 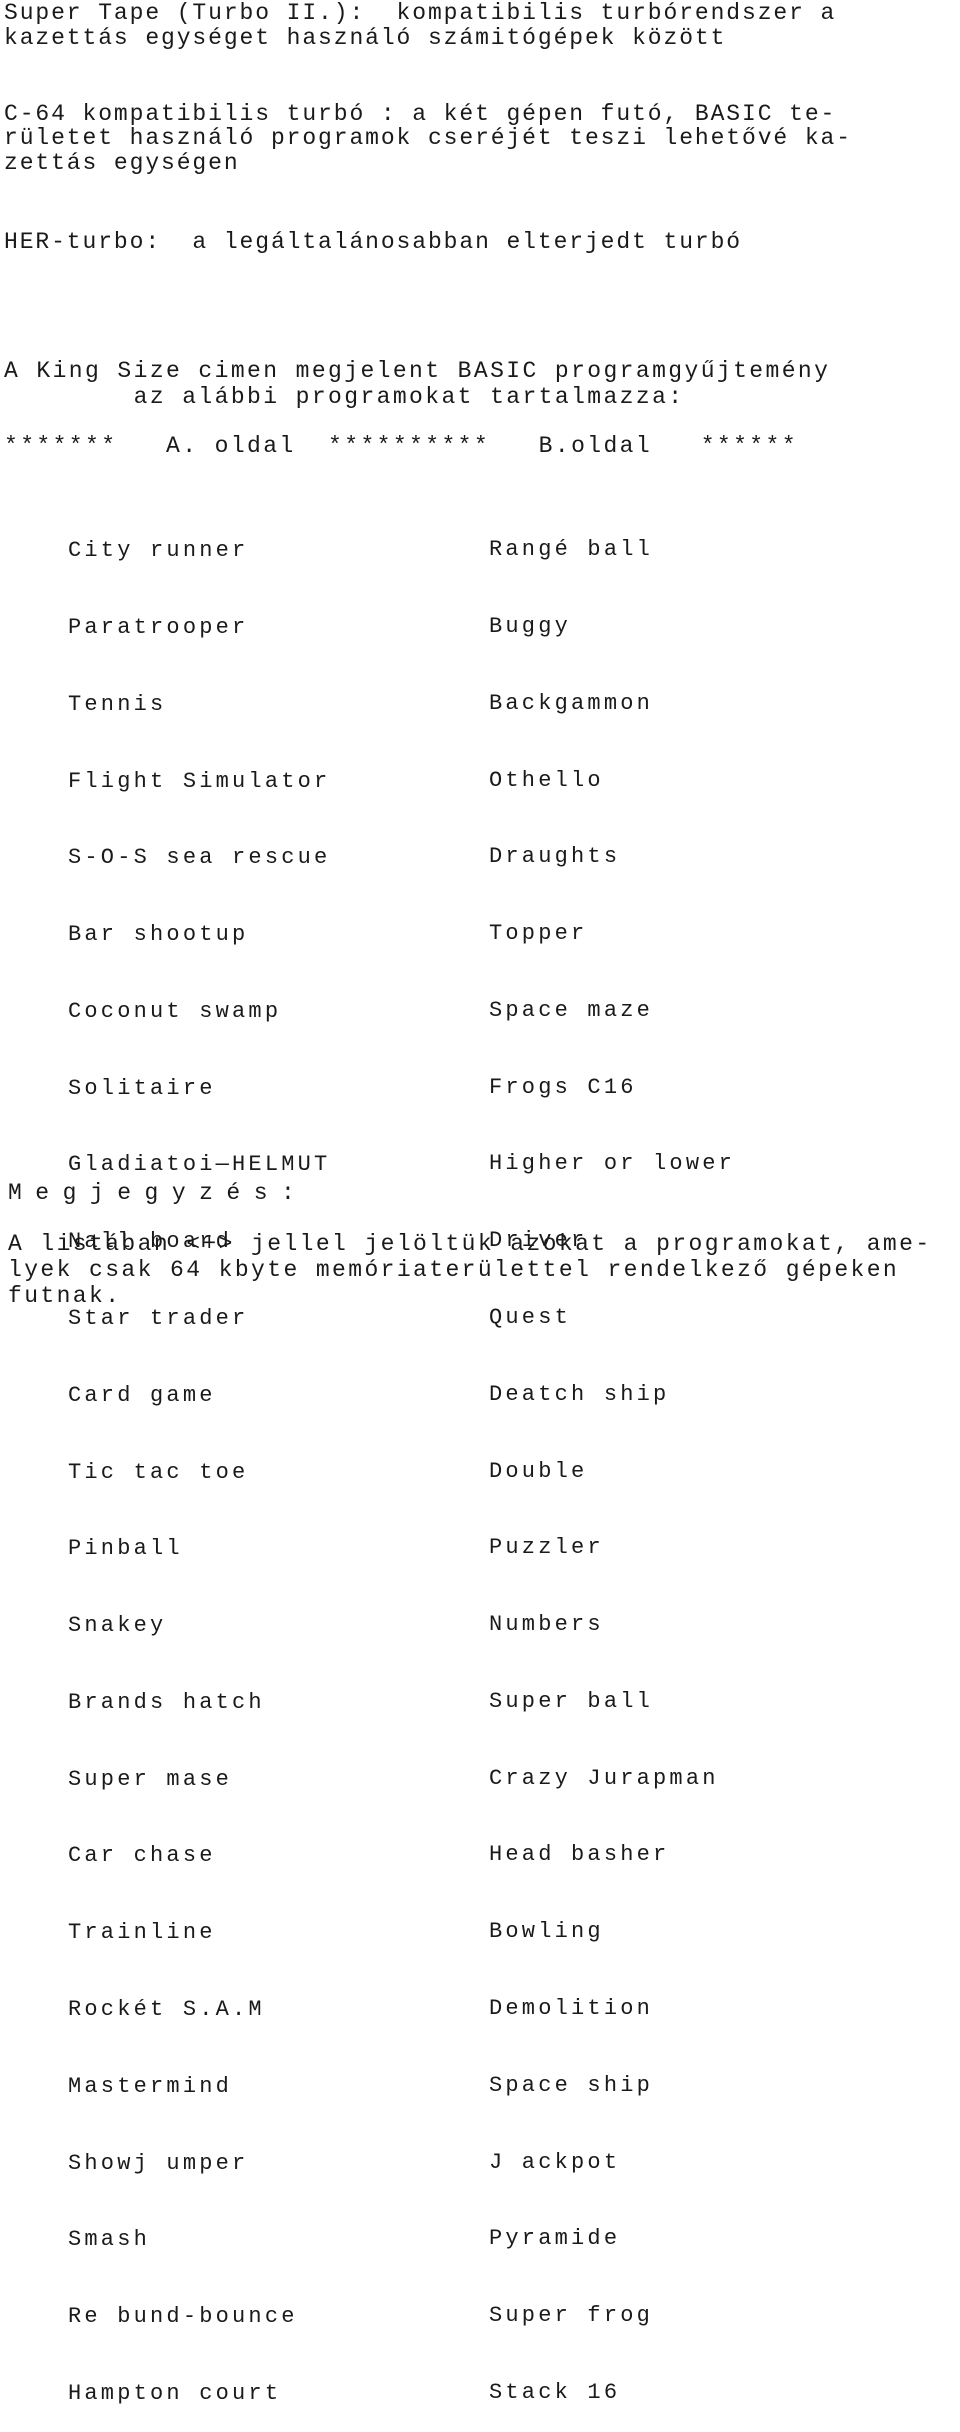 I want to click on text-line: futnak., so click(x=65, y=1296).